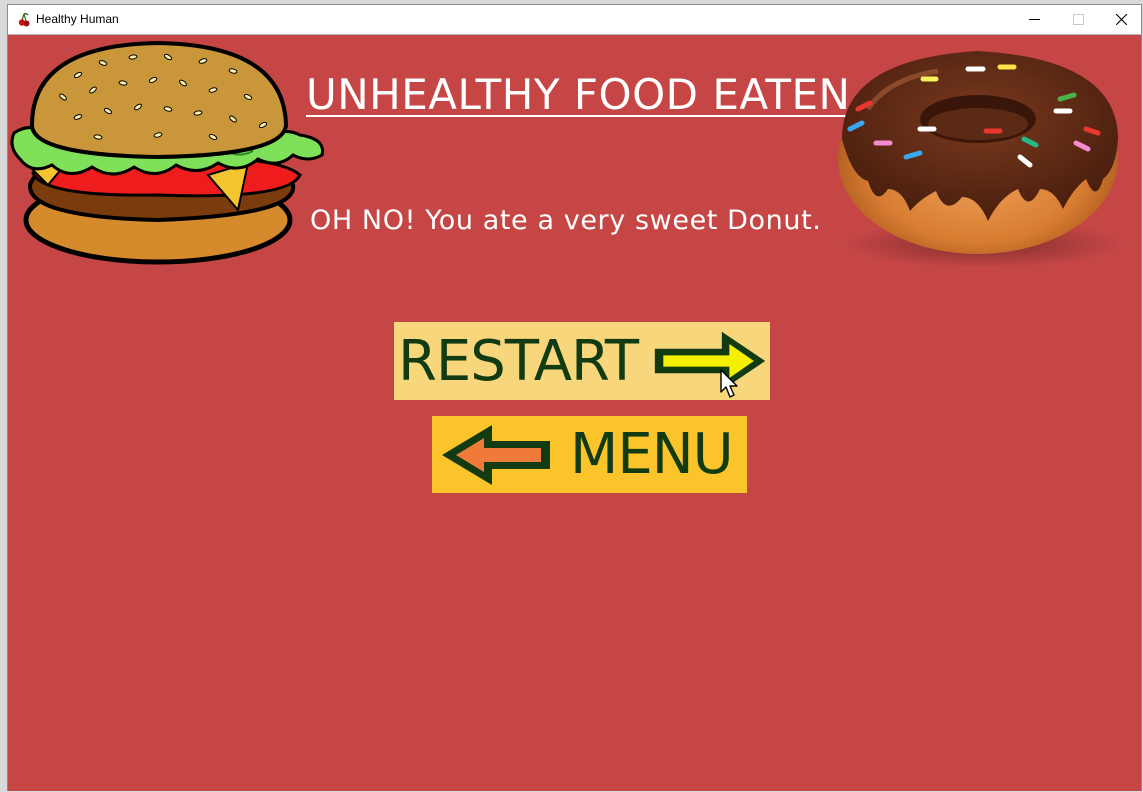 Image resolution: width=1143 pixels, height=792 pixels. I want to click on maximize-button, so click(1078, 19).